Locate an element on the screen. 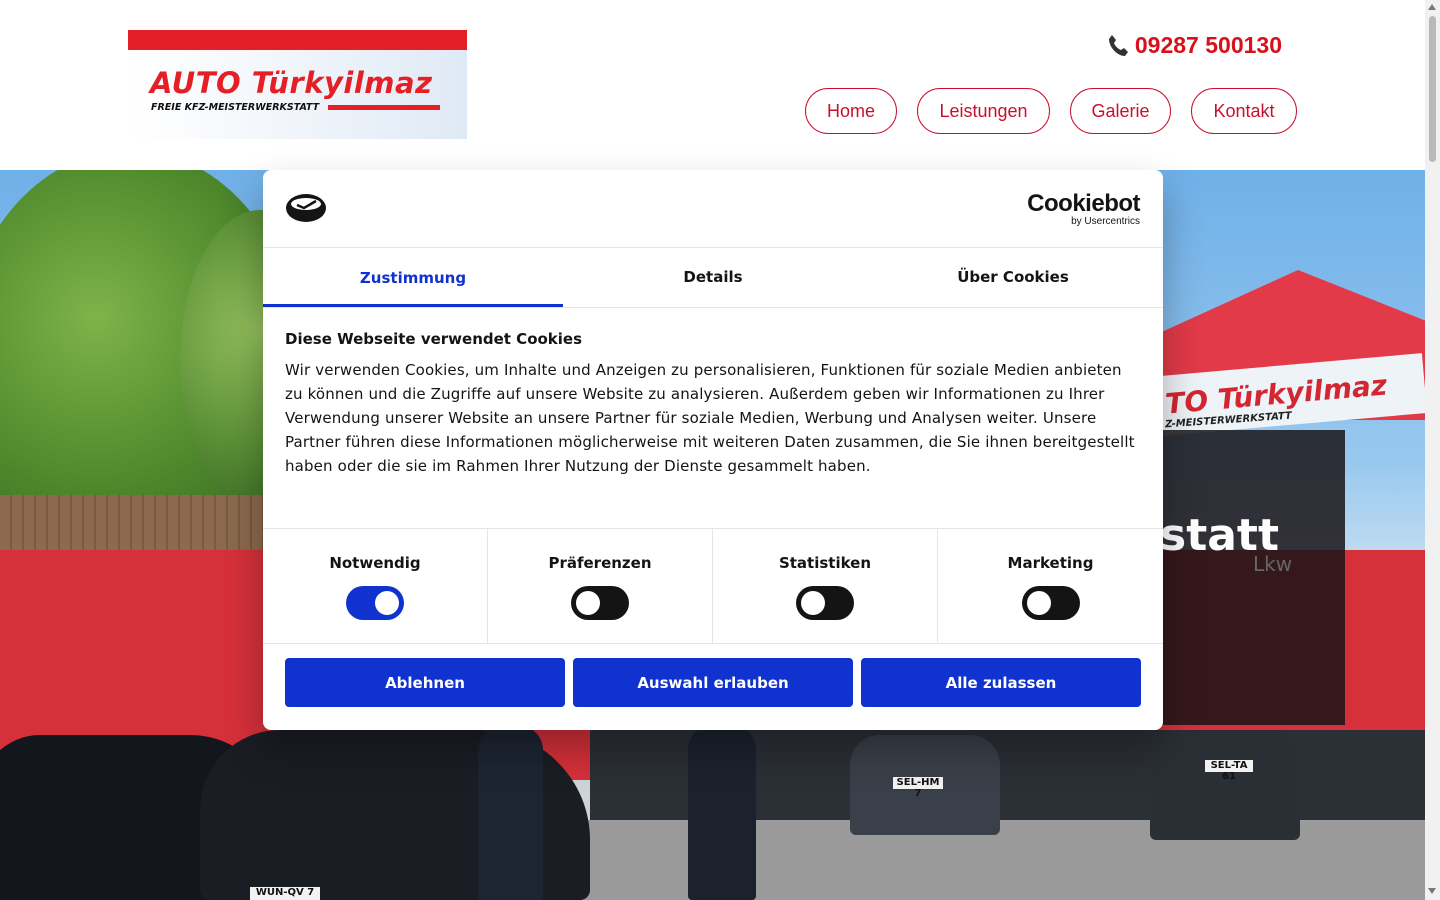 Image resolution: width=1440 pixels, height=900 pixels. toggle-praeferenzen-group: Präferenzen is located at coordinates (600, 586).